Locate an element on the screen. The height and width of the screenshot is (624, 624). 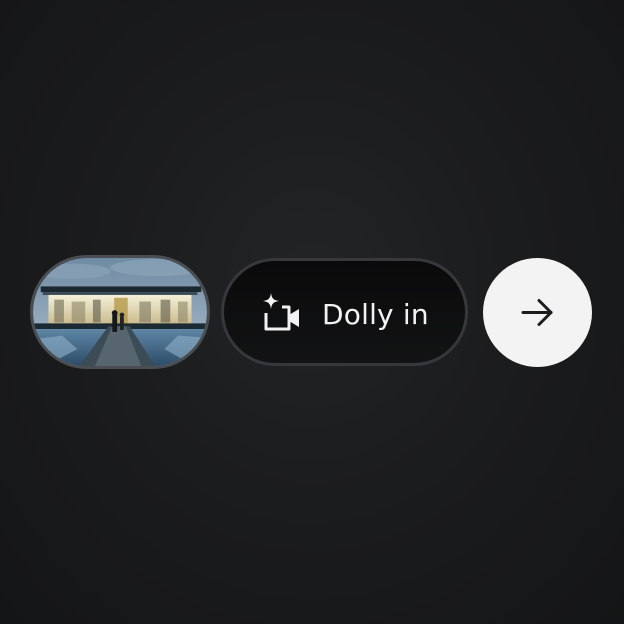
camera-motion-preset-button: Dolly in is located at coordinates (344, 312).